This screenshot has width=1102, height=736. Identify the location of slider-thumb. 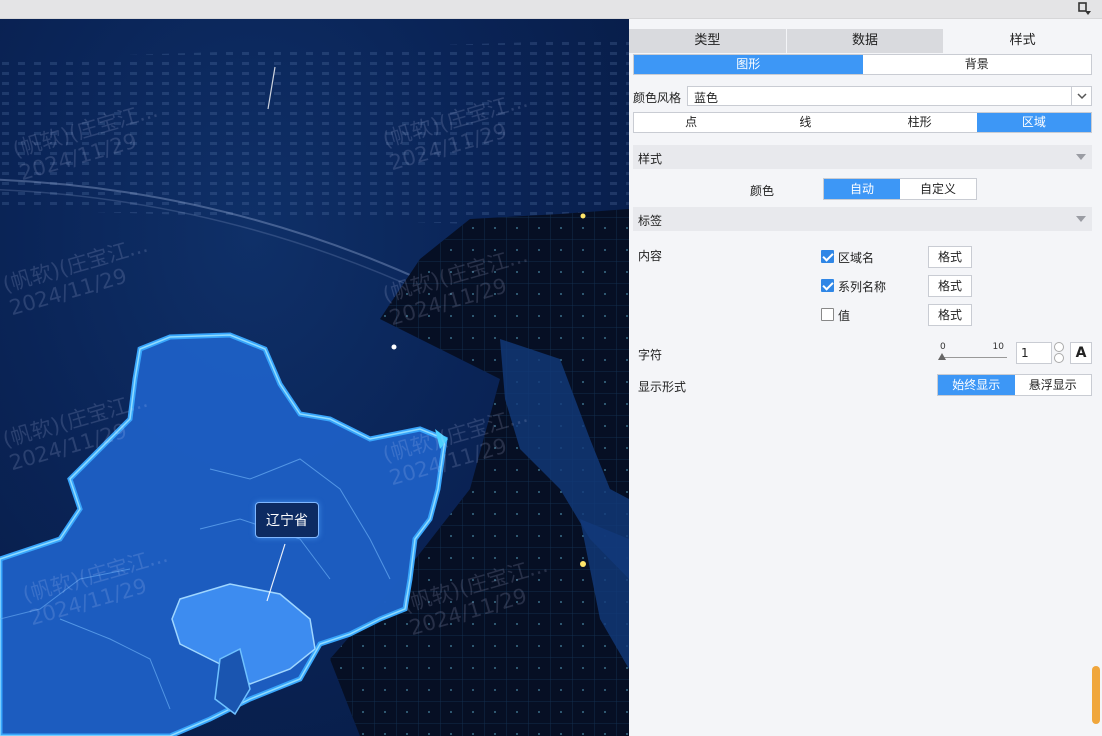
(942, 356).